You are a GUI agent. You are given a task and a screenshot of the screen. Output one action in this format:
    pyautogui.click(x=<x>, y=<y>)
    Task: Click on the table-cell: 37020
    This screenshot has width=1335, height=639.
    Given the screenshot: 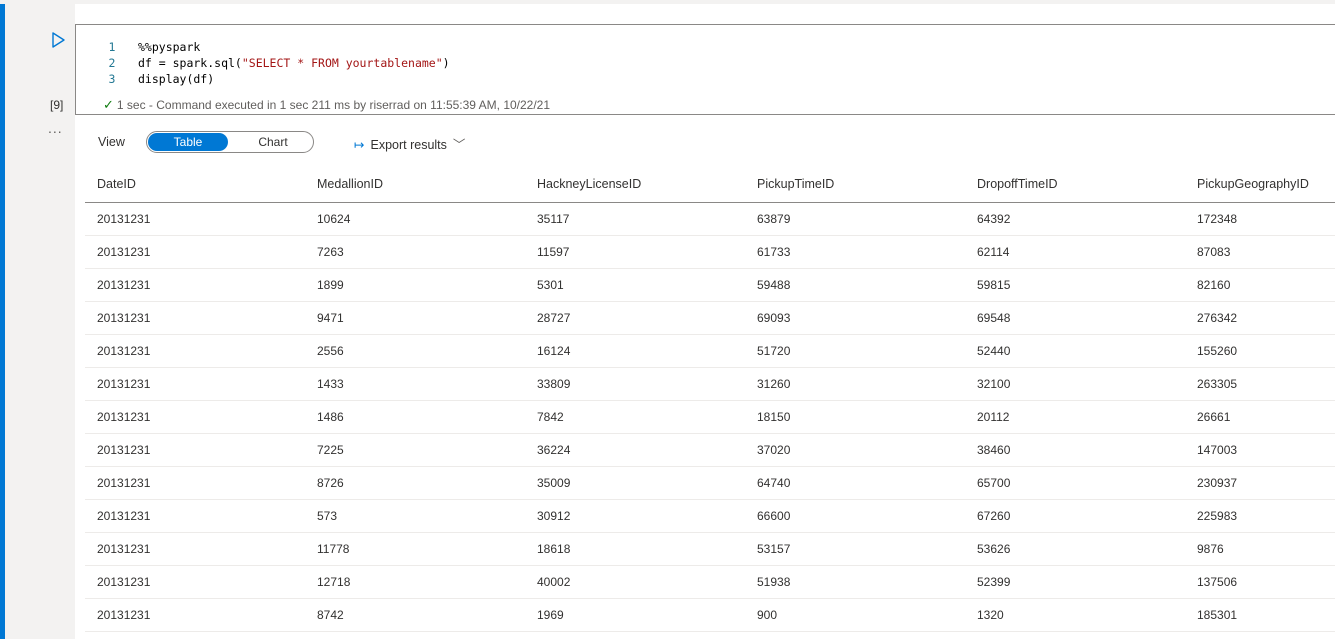 What is the action you would take?
    pyautogui.click(x=855, y=450)
    